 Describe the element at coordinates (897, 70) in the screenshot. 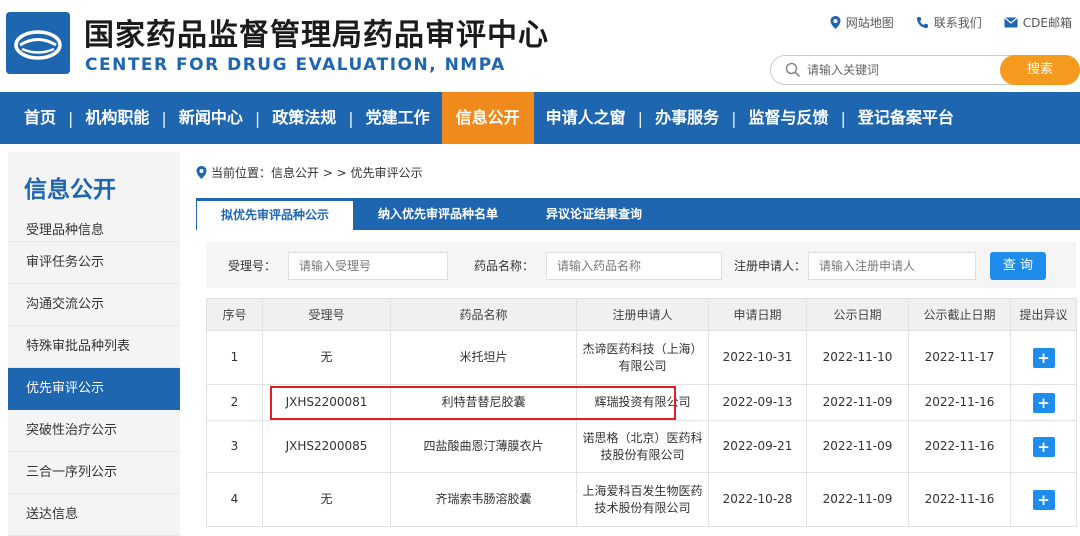

I see `site-search-input` at that location.